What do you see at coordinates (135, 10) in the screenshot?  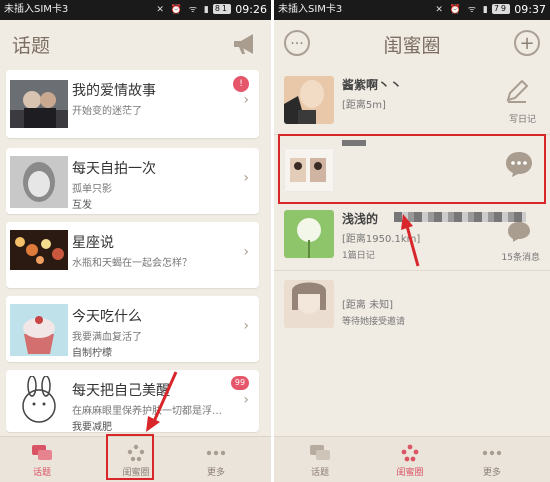 I see `status-bar: 未插入SIM卡3 ✕ ⏰ ᯤ ▮ 81 09:26` at bounding box center [135, 10].